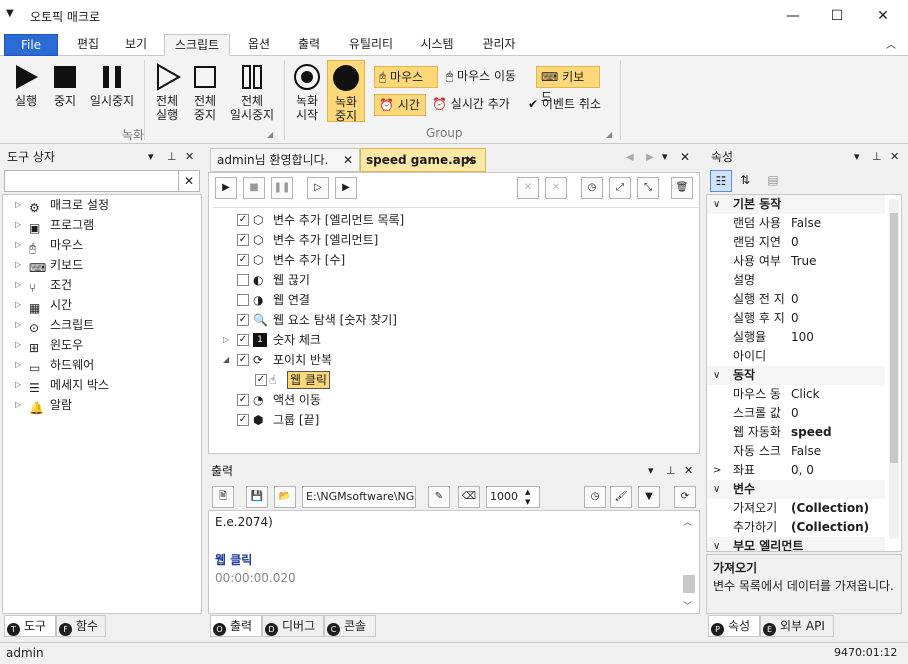 This screenshot has width=908, height=664. What do you see at coordinates (796, 299) in the screenshot?
I see `property-row: 실행 전 지0` at bounding box center [796, 299].